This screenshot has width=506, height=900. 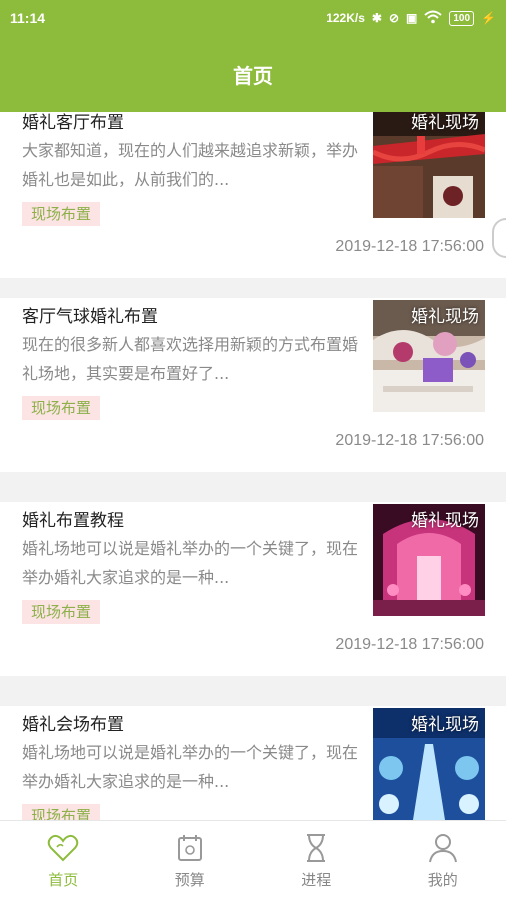 I want to click on status-time: 11:14, so click(x=28, y=18).